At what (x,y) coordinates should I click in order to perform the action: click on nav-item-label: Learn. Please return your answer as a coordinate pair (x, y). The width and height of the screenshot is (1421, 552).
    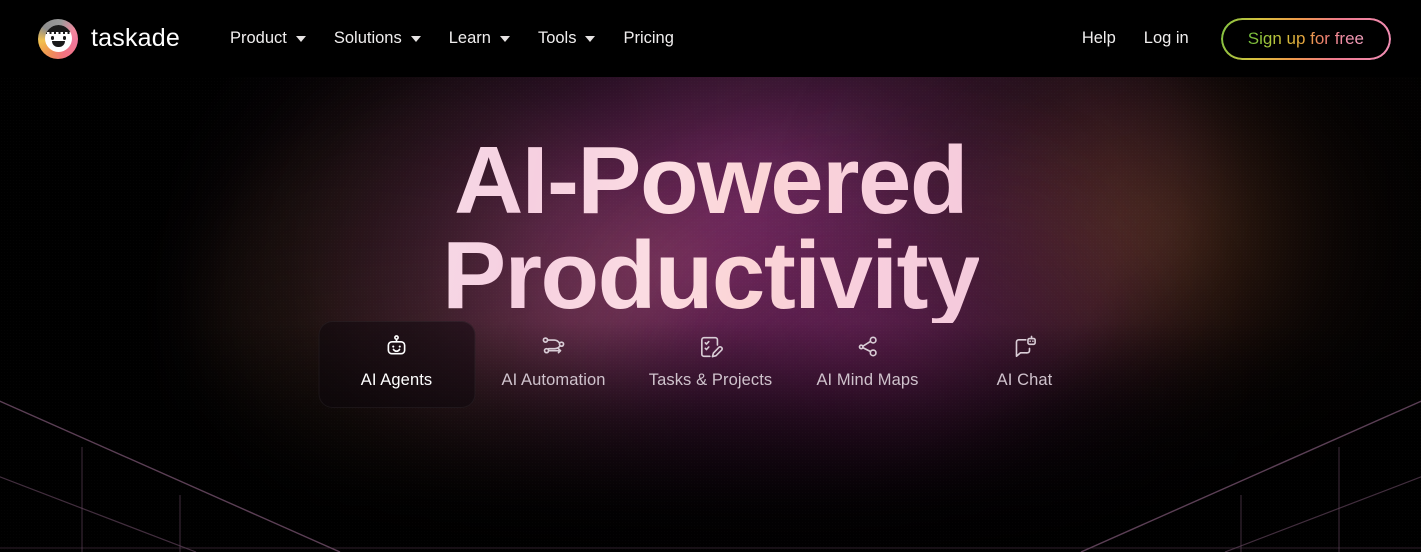
    Looking at the image, I should click on (469, 38).